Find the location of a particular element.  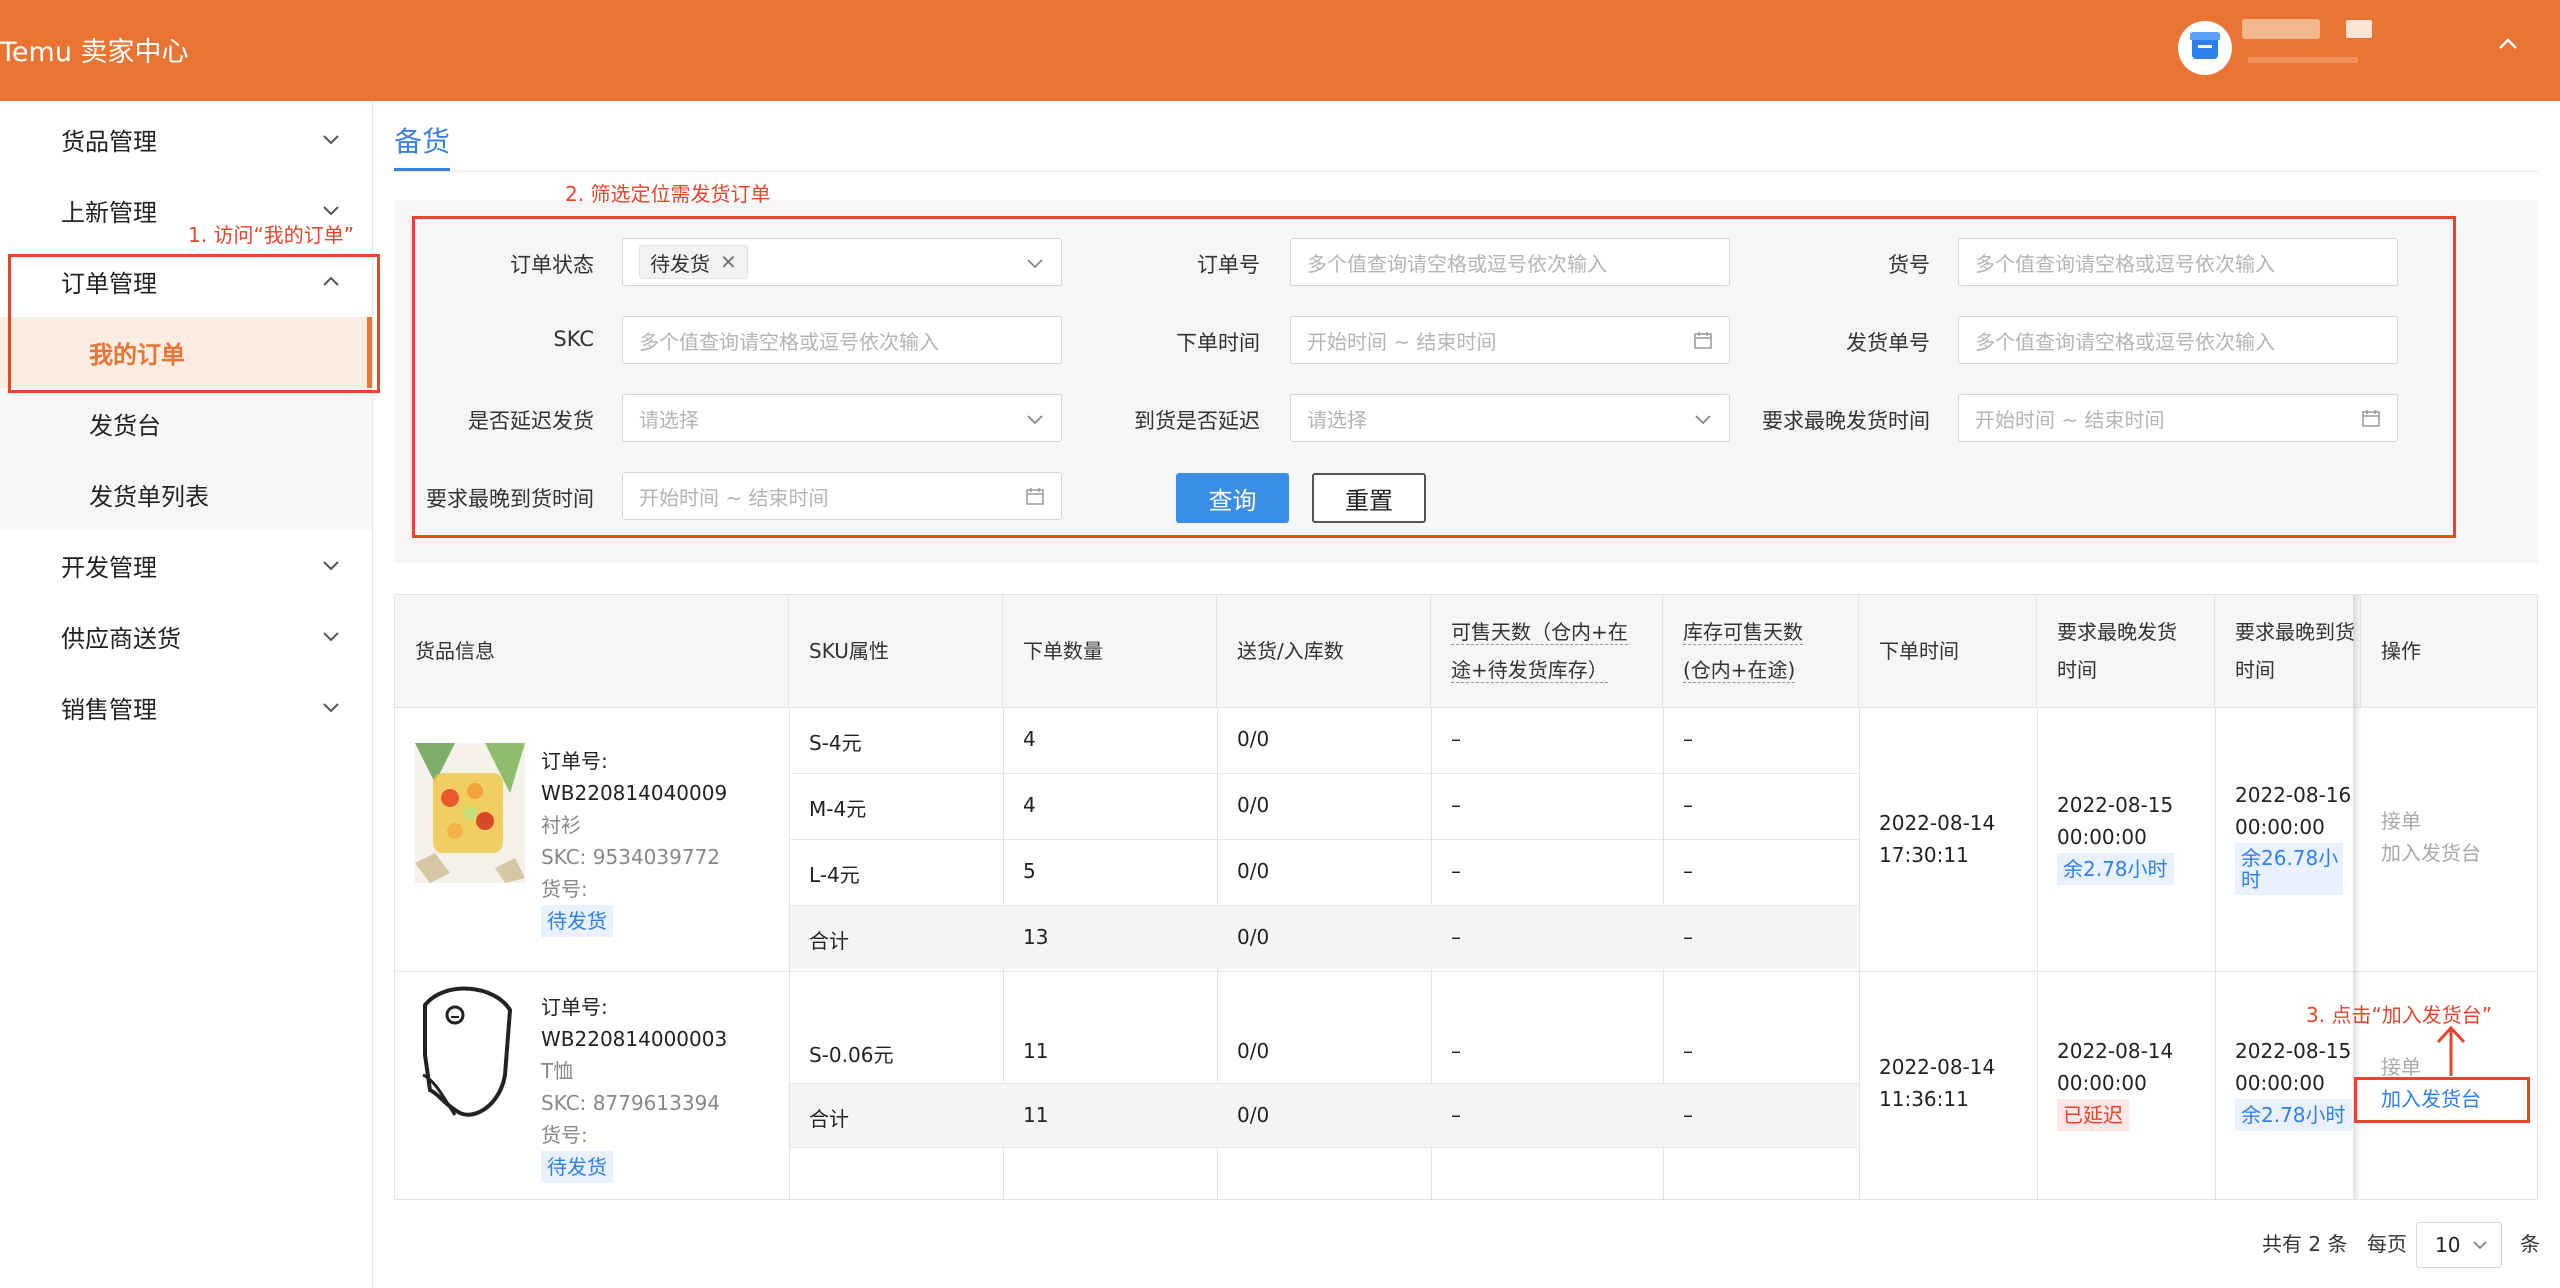

latest-ship-range: 开始时间 ~ 结束时间 is located at coordinates (2178, 418).